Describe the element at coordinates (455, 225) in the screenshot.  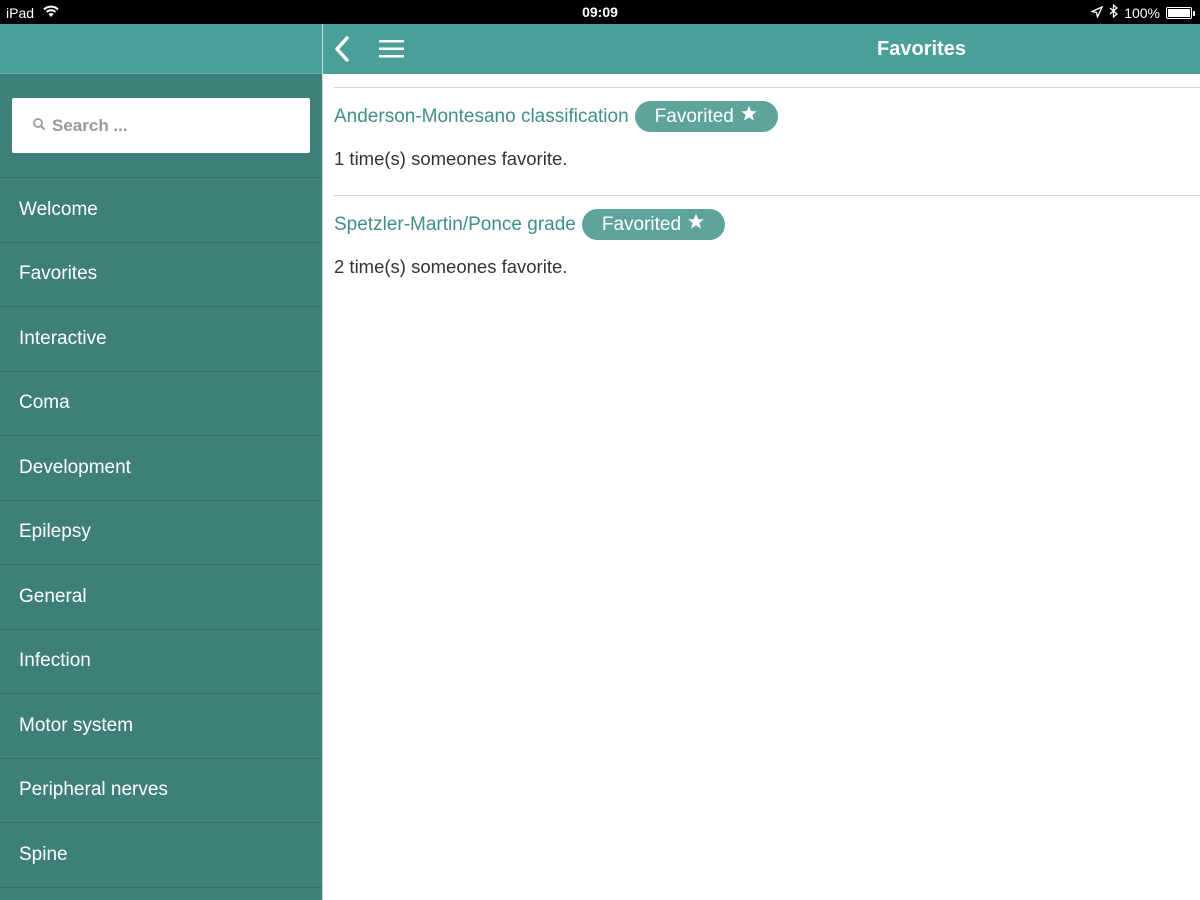
I see `favorite-link: Spetzler-Martin/Ponce grade` at that location.